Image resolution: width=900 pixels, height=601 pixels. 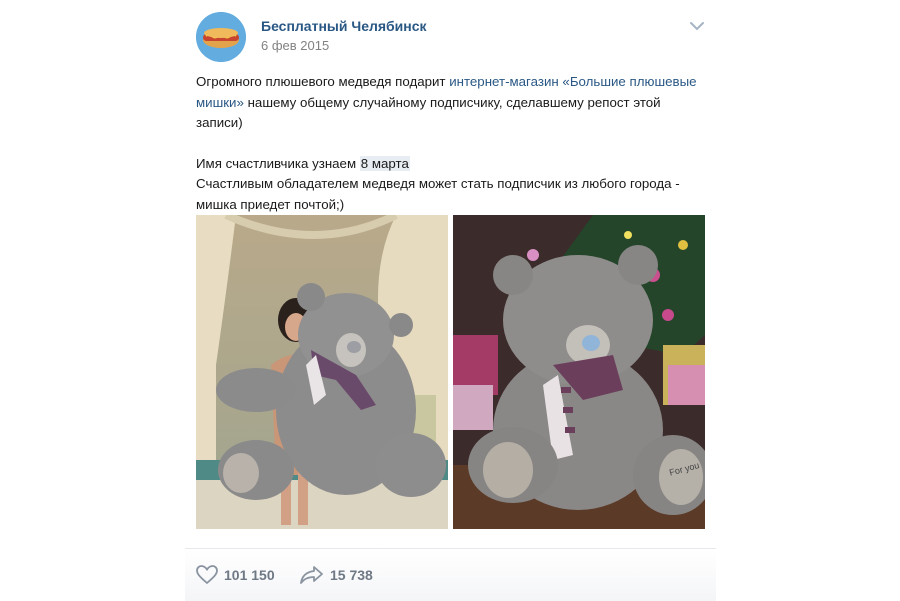 I want to click on photo-woman-with-bear, so click(x=322, y=372).